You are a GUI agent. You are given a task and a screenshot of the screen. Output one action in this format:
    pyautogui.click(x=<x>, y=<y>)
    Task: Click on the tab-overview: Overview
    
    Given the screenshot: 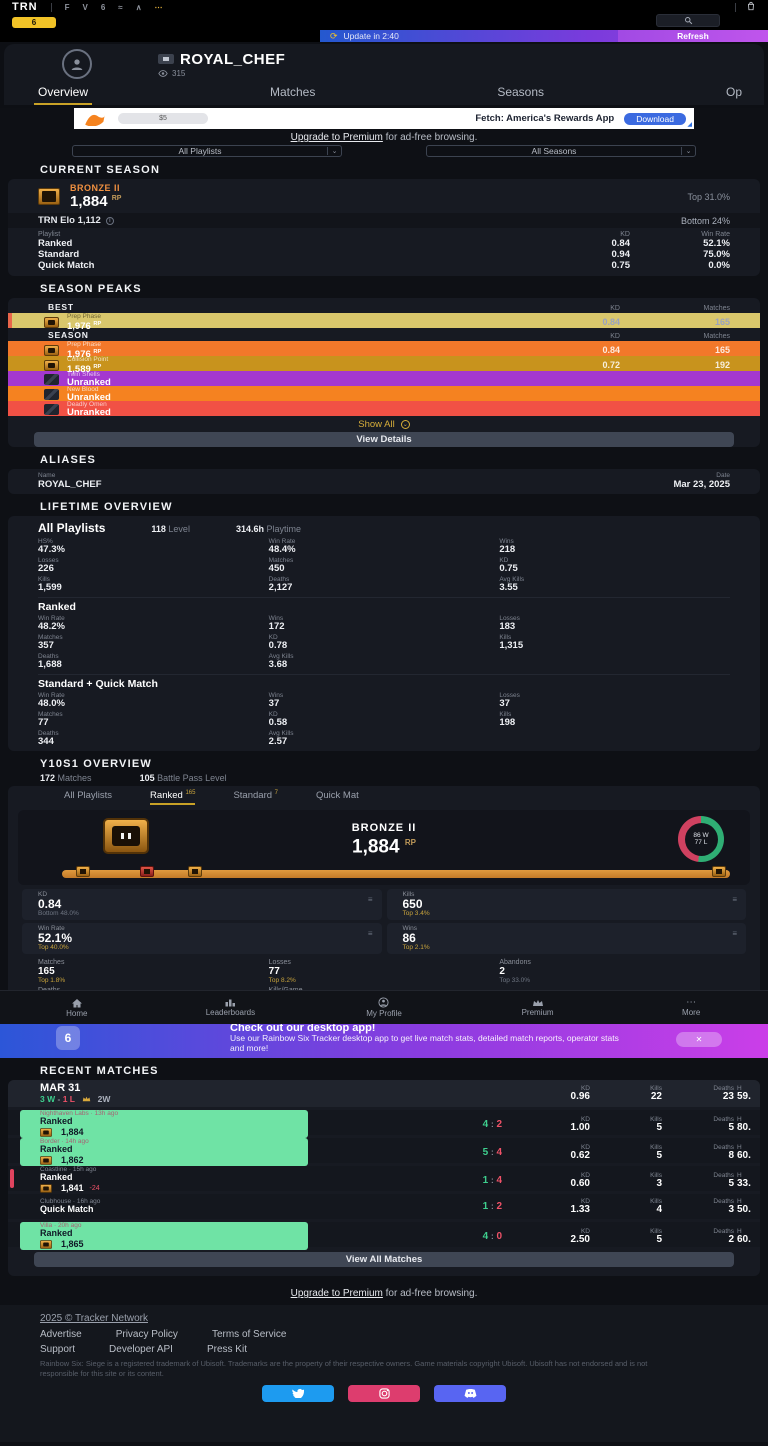 What is the action you would take?
    pyautogui.click(x=63, y=94)
    